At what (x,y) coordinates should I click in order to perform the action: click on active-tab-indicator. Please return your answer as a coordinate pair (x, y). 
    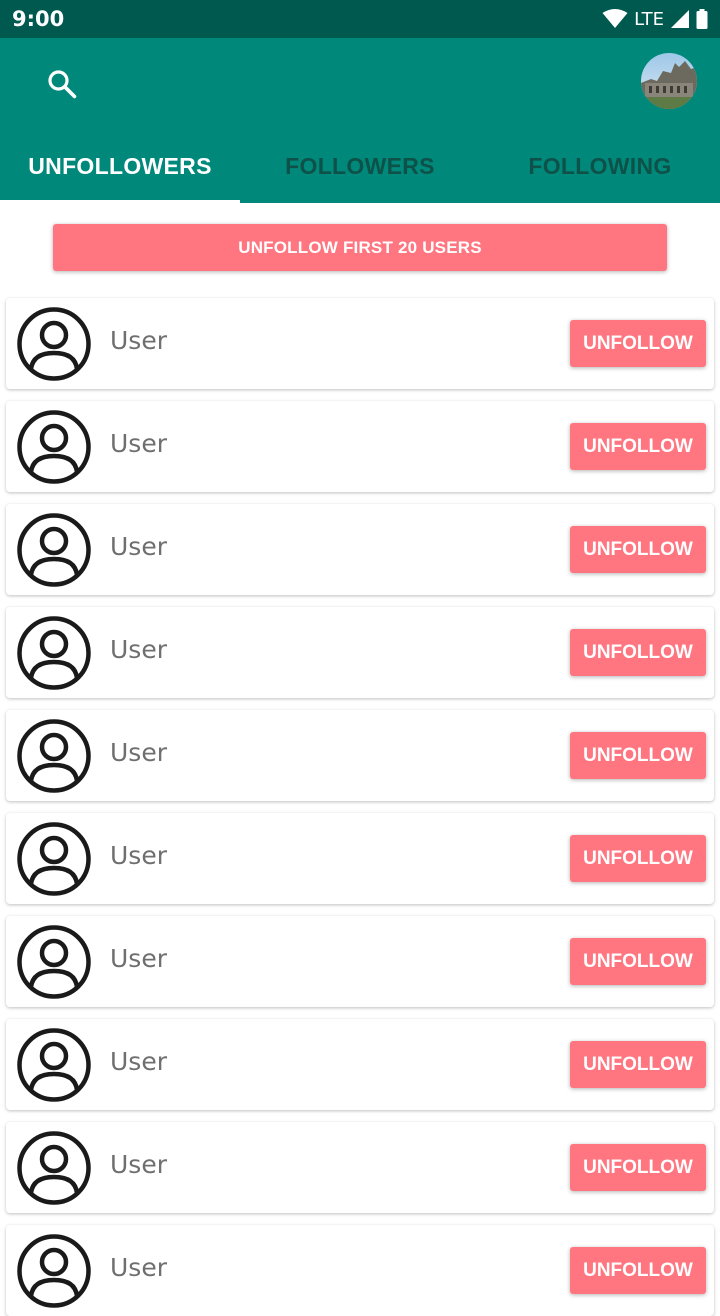
    Looking at the image, I should click on (120, 201).